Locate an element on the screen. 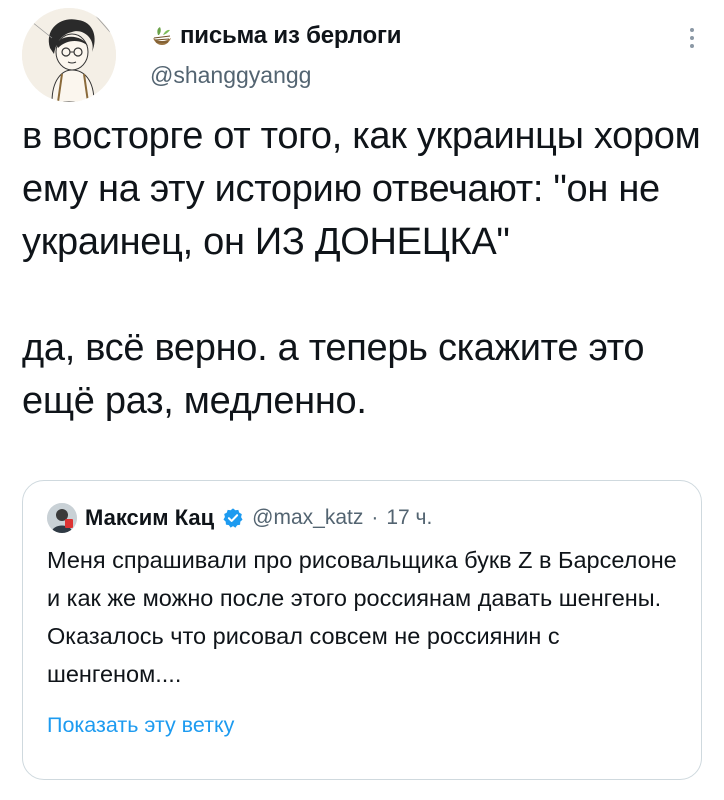 This screenshot has height=800, width=724. quoted-tweet-header: Максим Кац @max_katz · 17 ч. is located at coordinates (239, 518).